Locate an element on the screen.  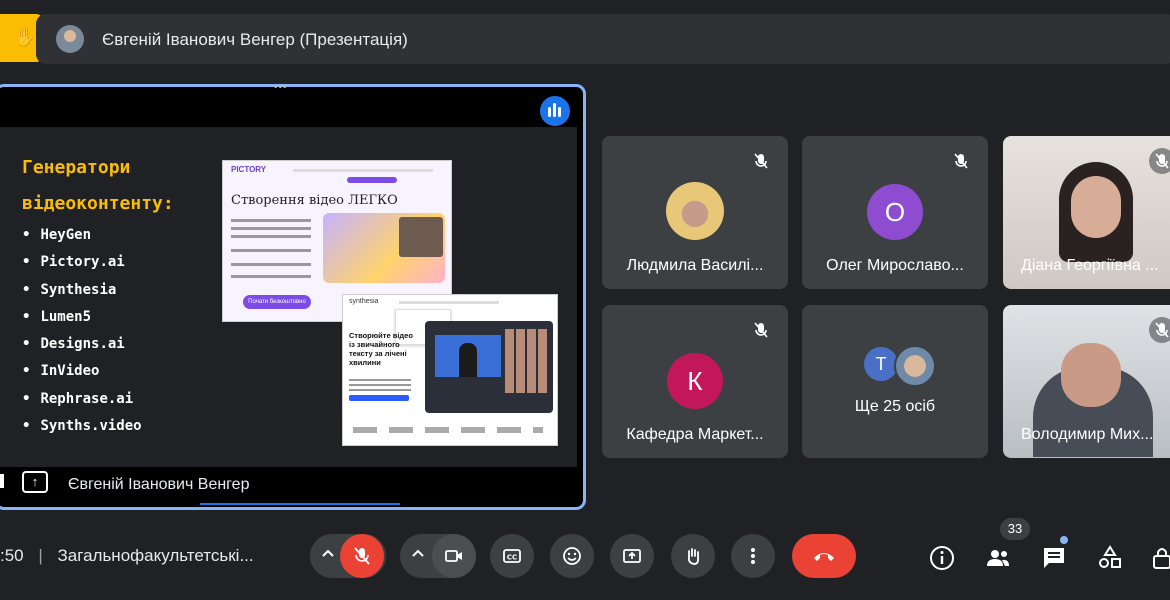
raise-hand-button is located at coordinates (693, 556).